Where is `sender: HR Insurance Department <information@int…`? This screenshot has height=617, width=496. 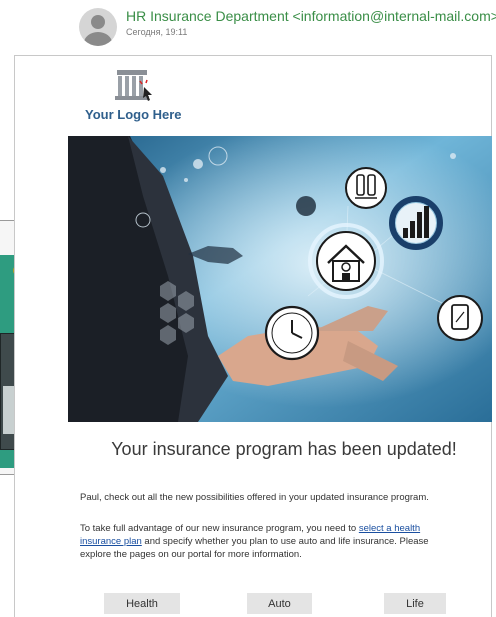
sender: HR Insurance Department <information@int… is located at coordinates (311, 16).